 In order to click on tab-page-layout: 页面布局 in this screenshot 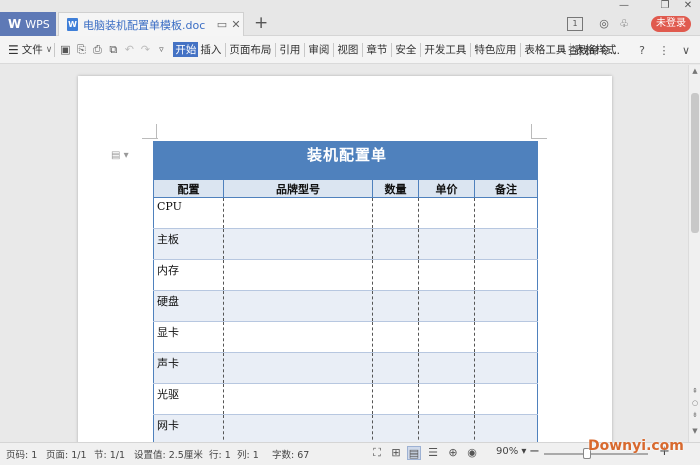, I will do `click(250, 49)`.